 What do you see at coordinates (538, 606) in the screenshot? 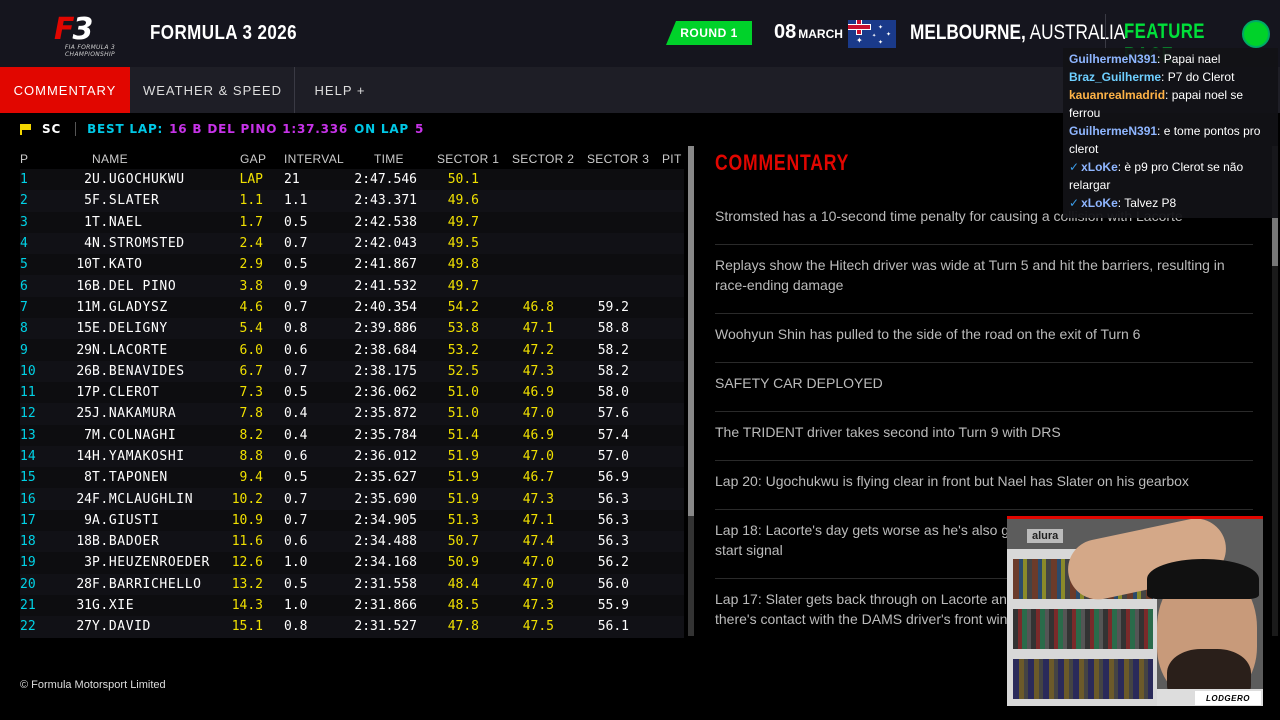
I see `sector-2-cell: 47.3` at bounding box center [538, 606].